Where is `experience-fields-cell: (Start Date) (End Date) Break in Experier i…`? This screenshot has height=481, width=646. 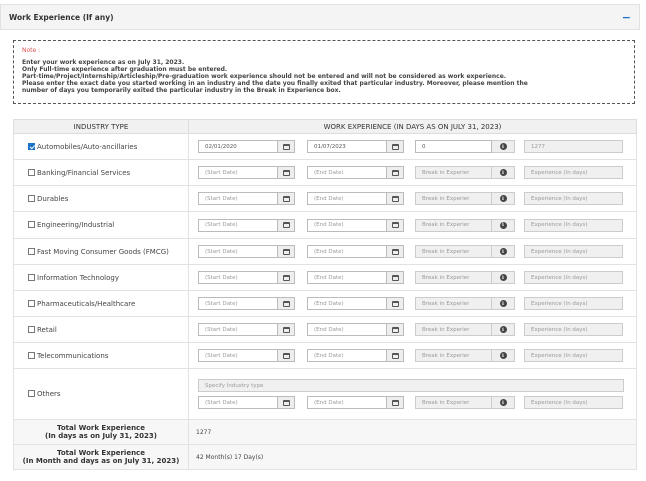
experience-fields-cell: (Start Date) (End Date) Break in Experier i… is located at coordinates (412, 303).